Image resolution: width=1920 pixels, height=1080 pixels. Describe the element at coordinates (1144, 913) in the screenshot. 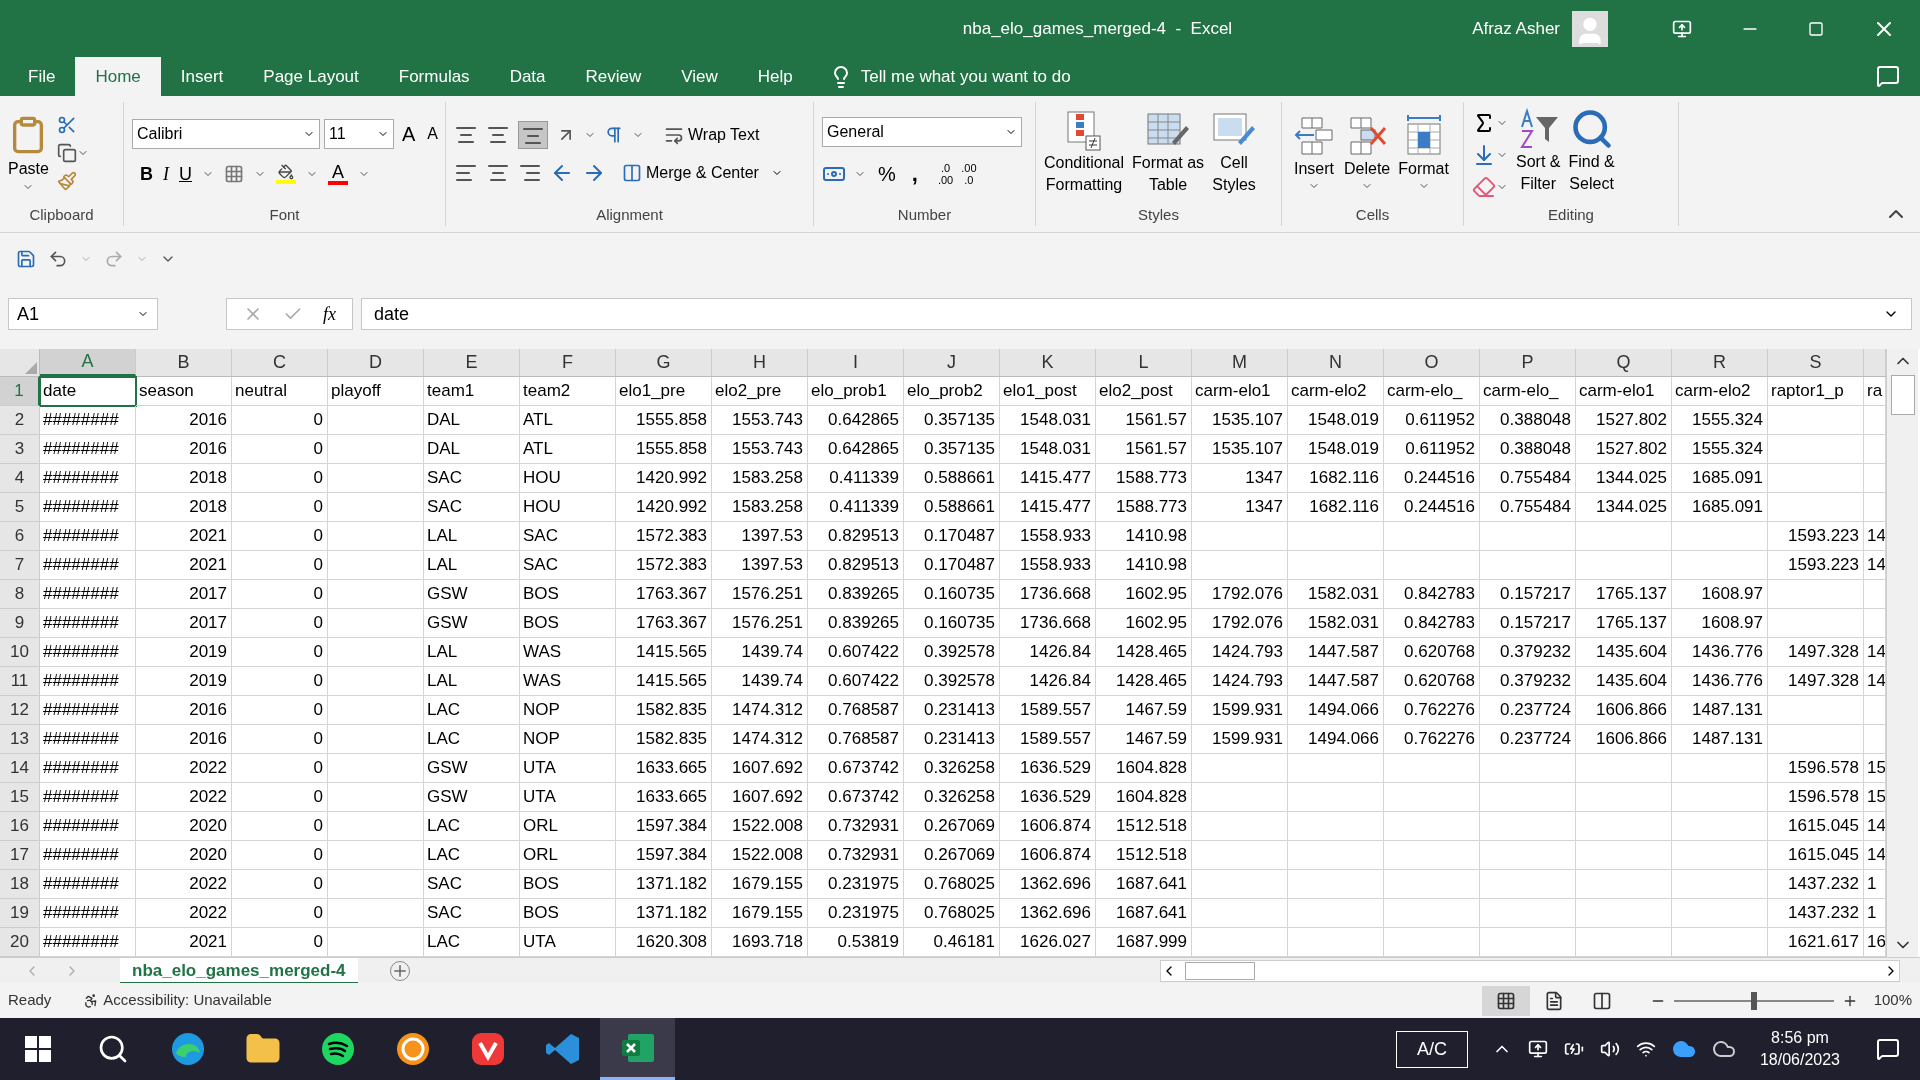

I see `table-cell: 1687.641` at that location.